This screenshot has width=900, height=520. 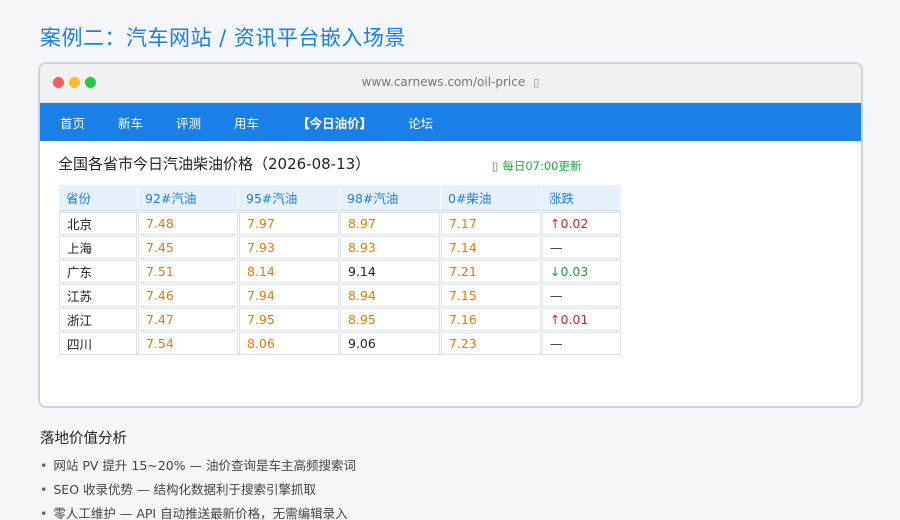 What do you see at coordinates (188, 319) in the screenshot?
I see `price-92-cell: 7.47` at bounding box center [188, 319].